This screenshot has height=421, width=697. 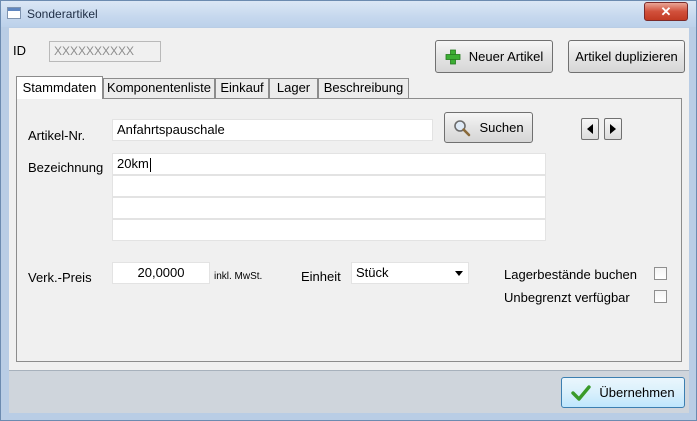 I want to click on window-icon, so click(x=14, y=13).